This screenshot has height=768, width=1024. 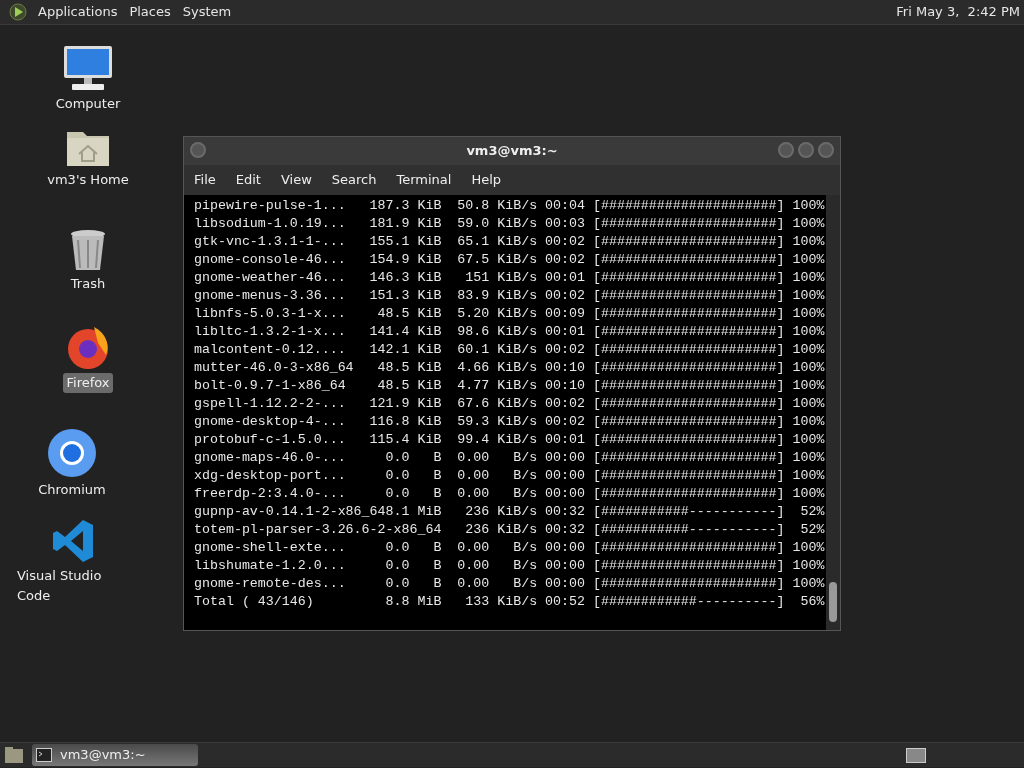 I want to click on terminal-line: xdg-desktop-port... 0.0 B 0.00 B/s 00:00 [######################] 100%, so click(x=510, y=476).